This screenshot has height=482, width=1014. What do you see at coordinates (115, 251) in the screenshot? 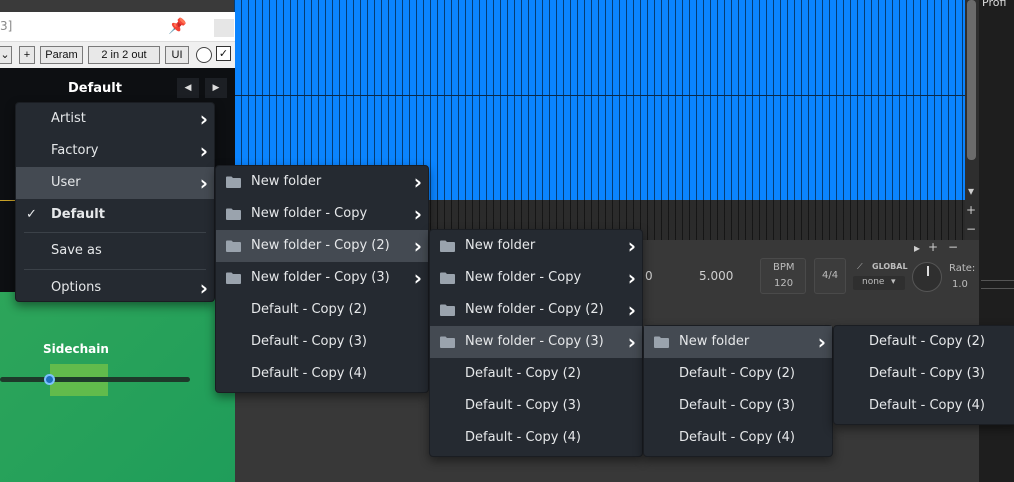
I see `menu-item: Save as` at bounding box center [115, 251].